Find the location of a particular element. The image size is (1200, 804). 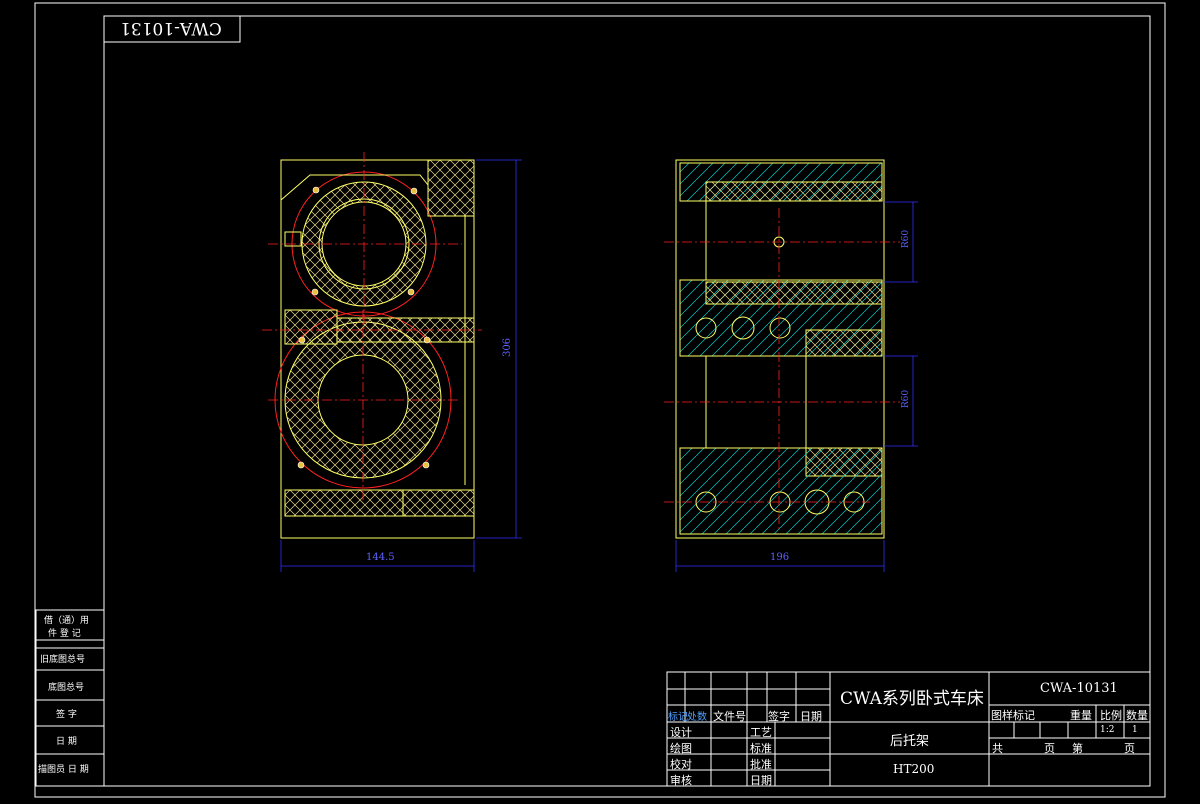

side-row-3: 旧底图总号 is located at coordinates (63, 660).